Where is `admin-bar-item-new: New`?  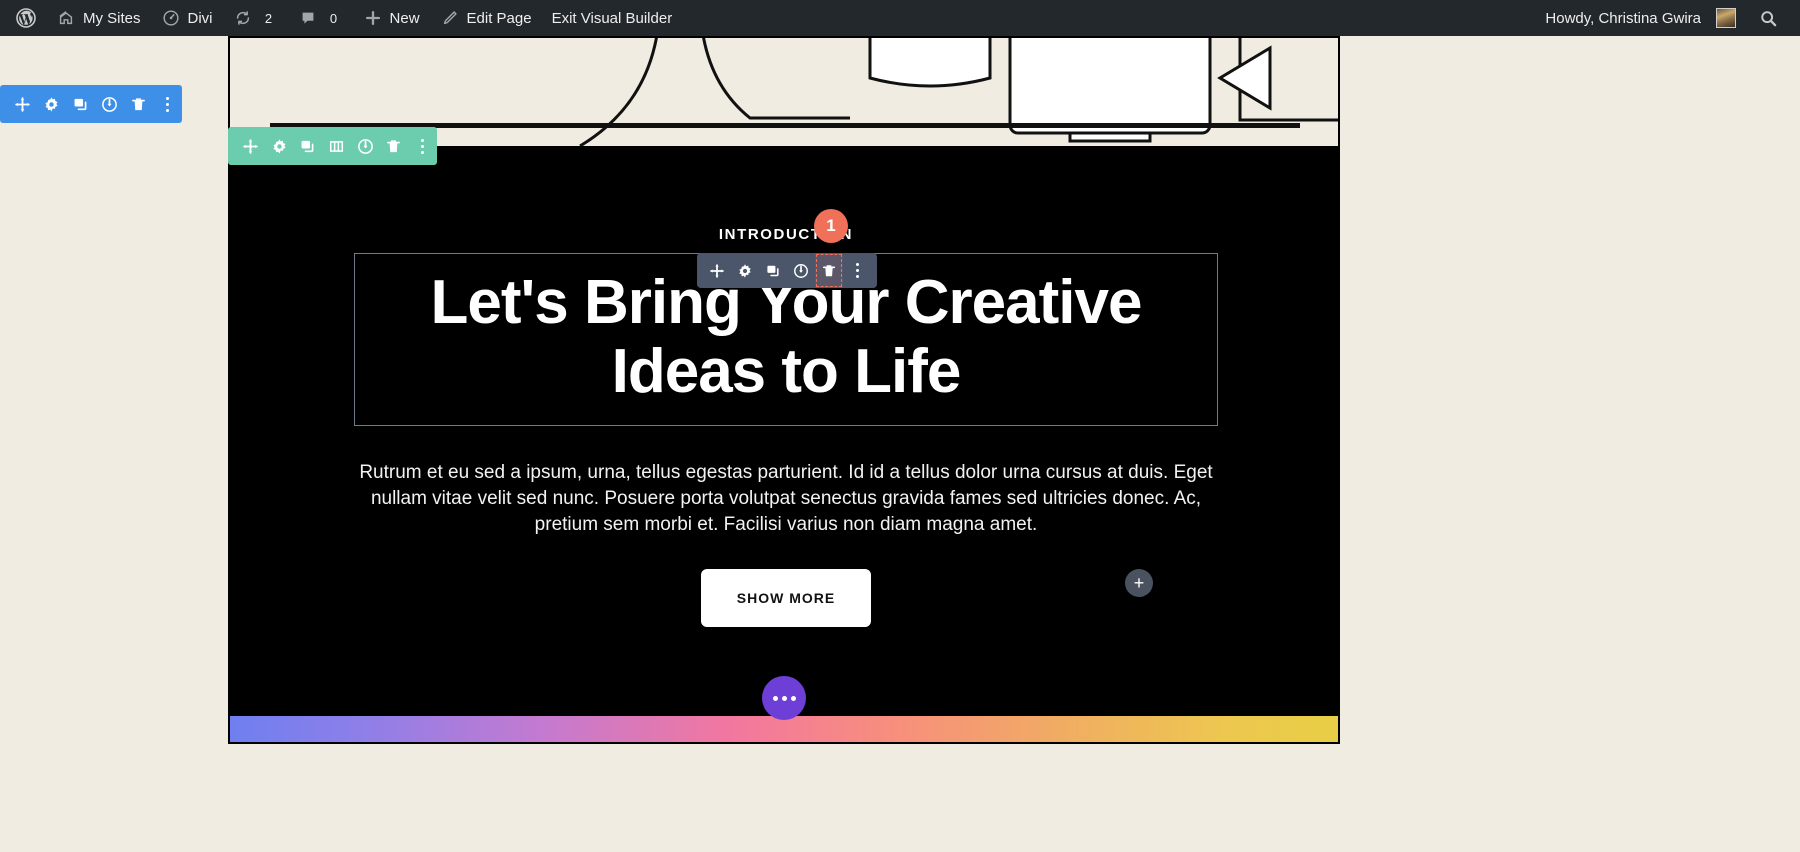
admin-bar-item-new: New is located at coordinates (391, 18).